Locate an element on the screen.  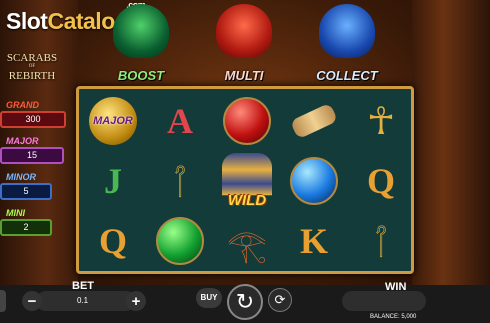
boost-feature: BOOST is located at coordinates (141, 44).